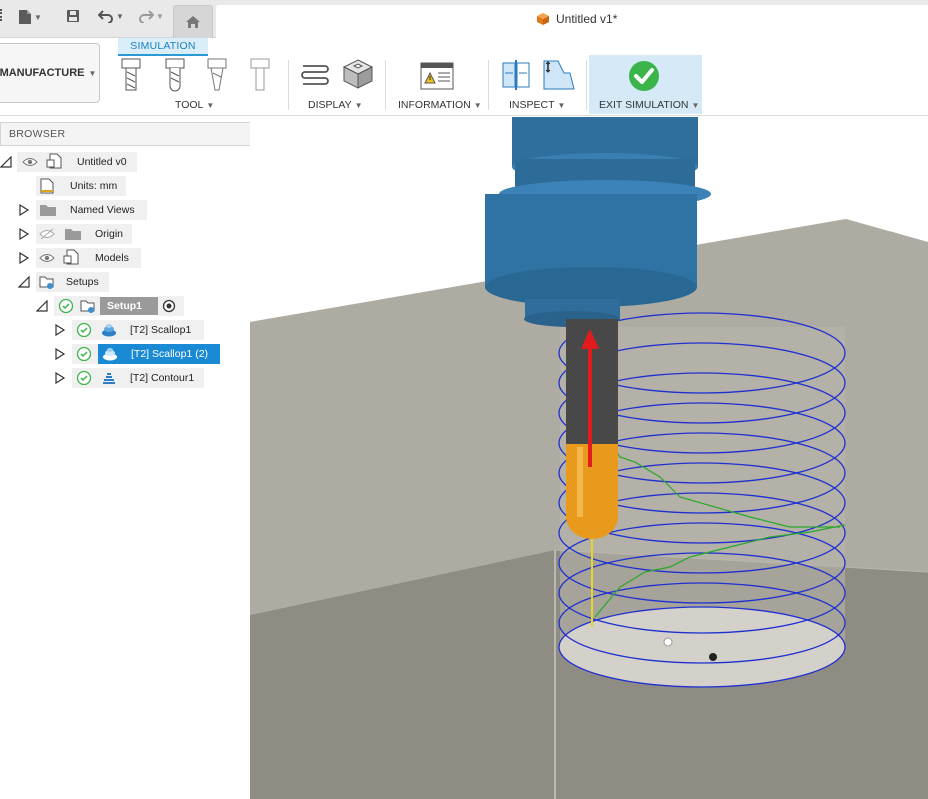  What do you see at coordinates (42, 73) in the screenshot?
I see `workspace-label: MANUFACTURE` at bounding box center [42, 73].